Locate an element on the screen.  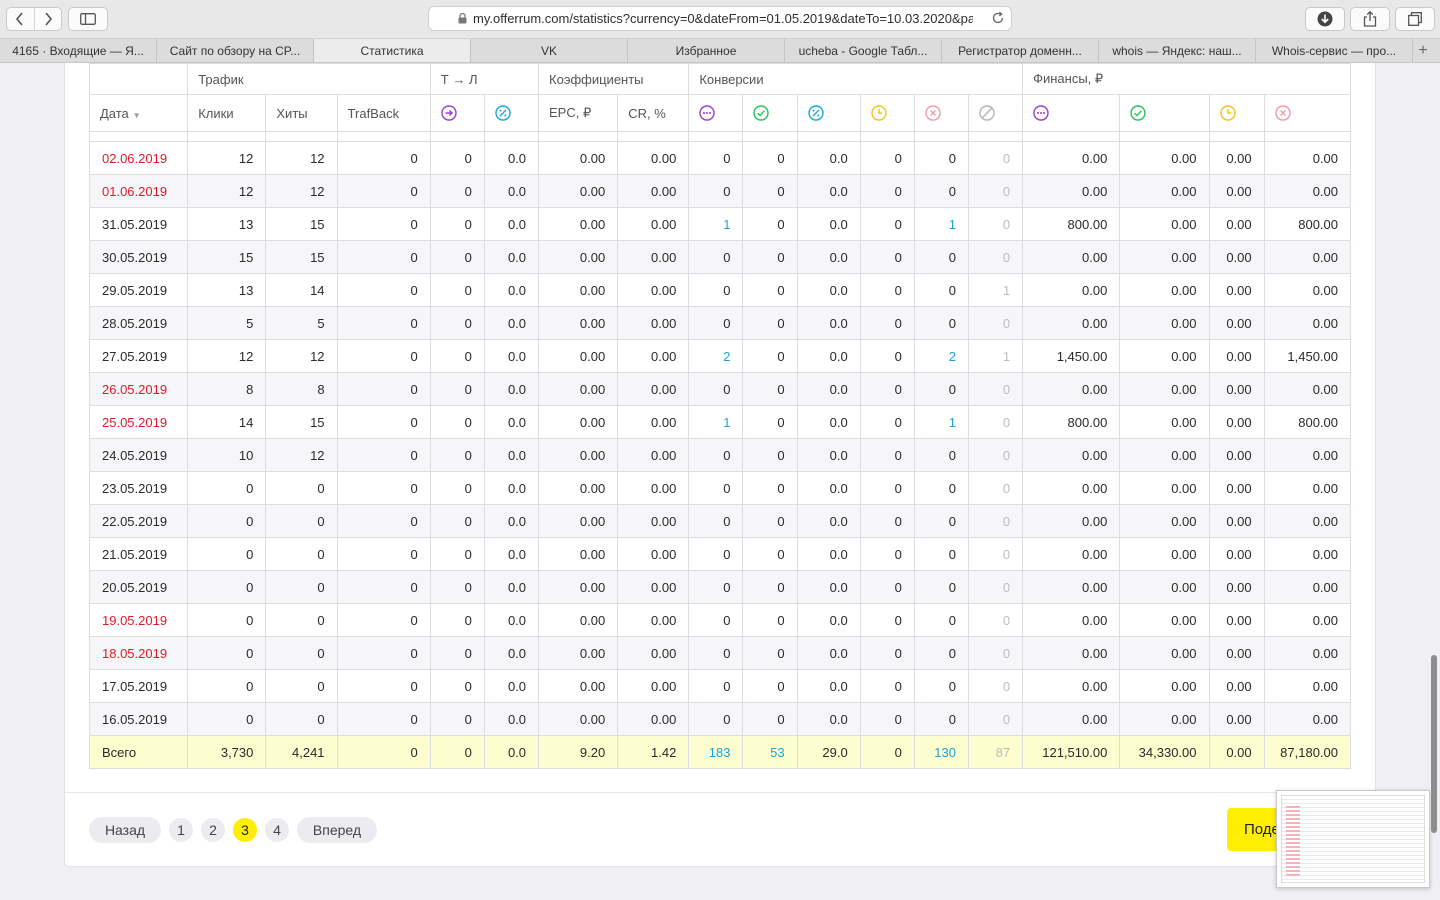
page-number-button: 3 is located at coordinates (245, 830).